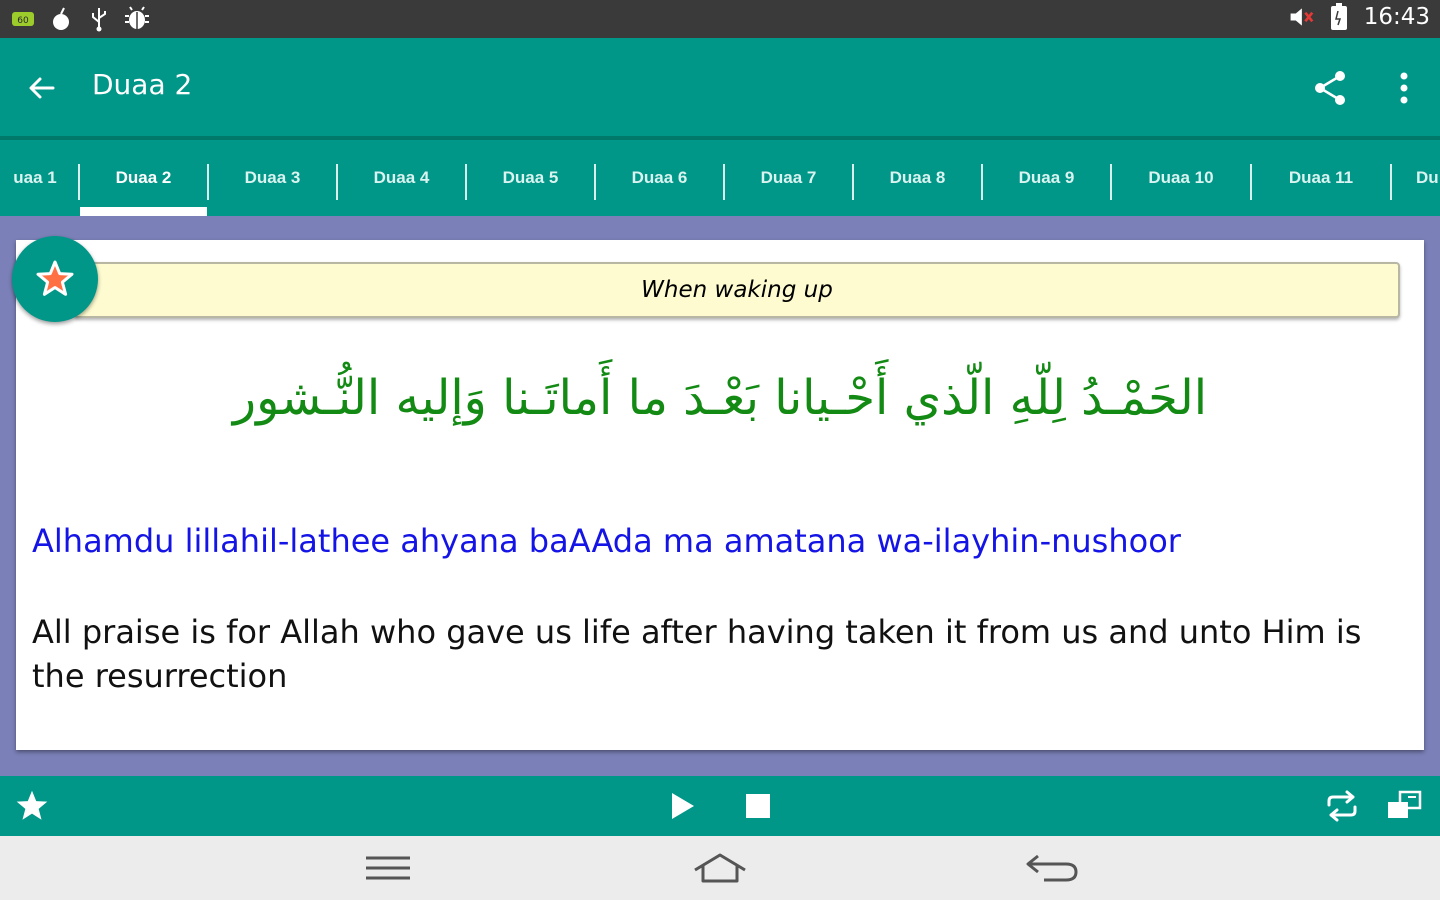 This screenshot has width=1440, height=900. I want to click on sd-card-icon: 60, so click(23, 19).